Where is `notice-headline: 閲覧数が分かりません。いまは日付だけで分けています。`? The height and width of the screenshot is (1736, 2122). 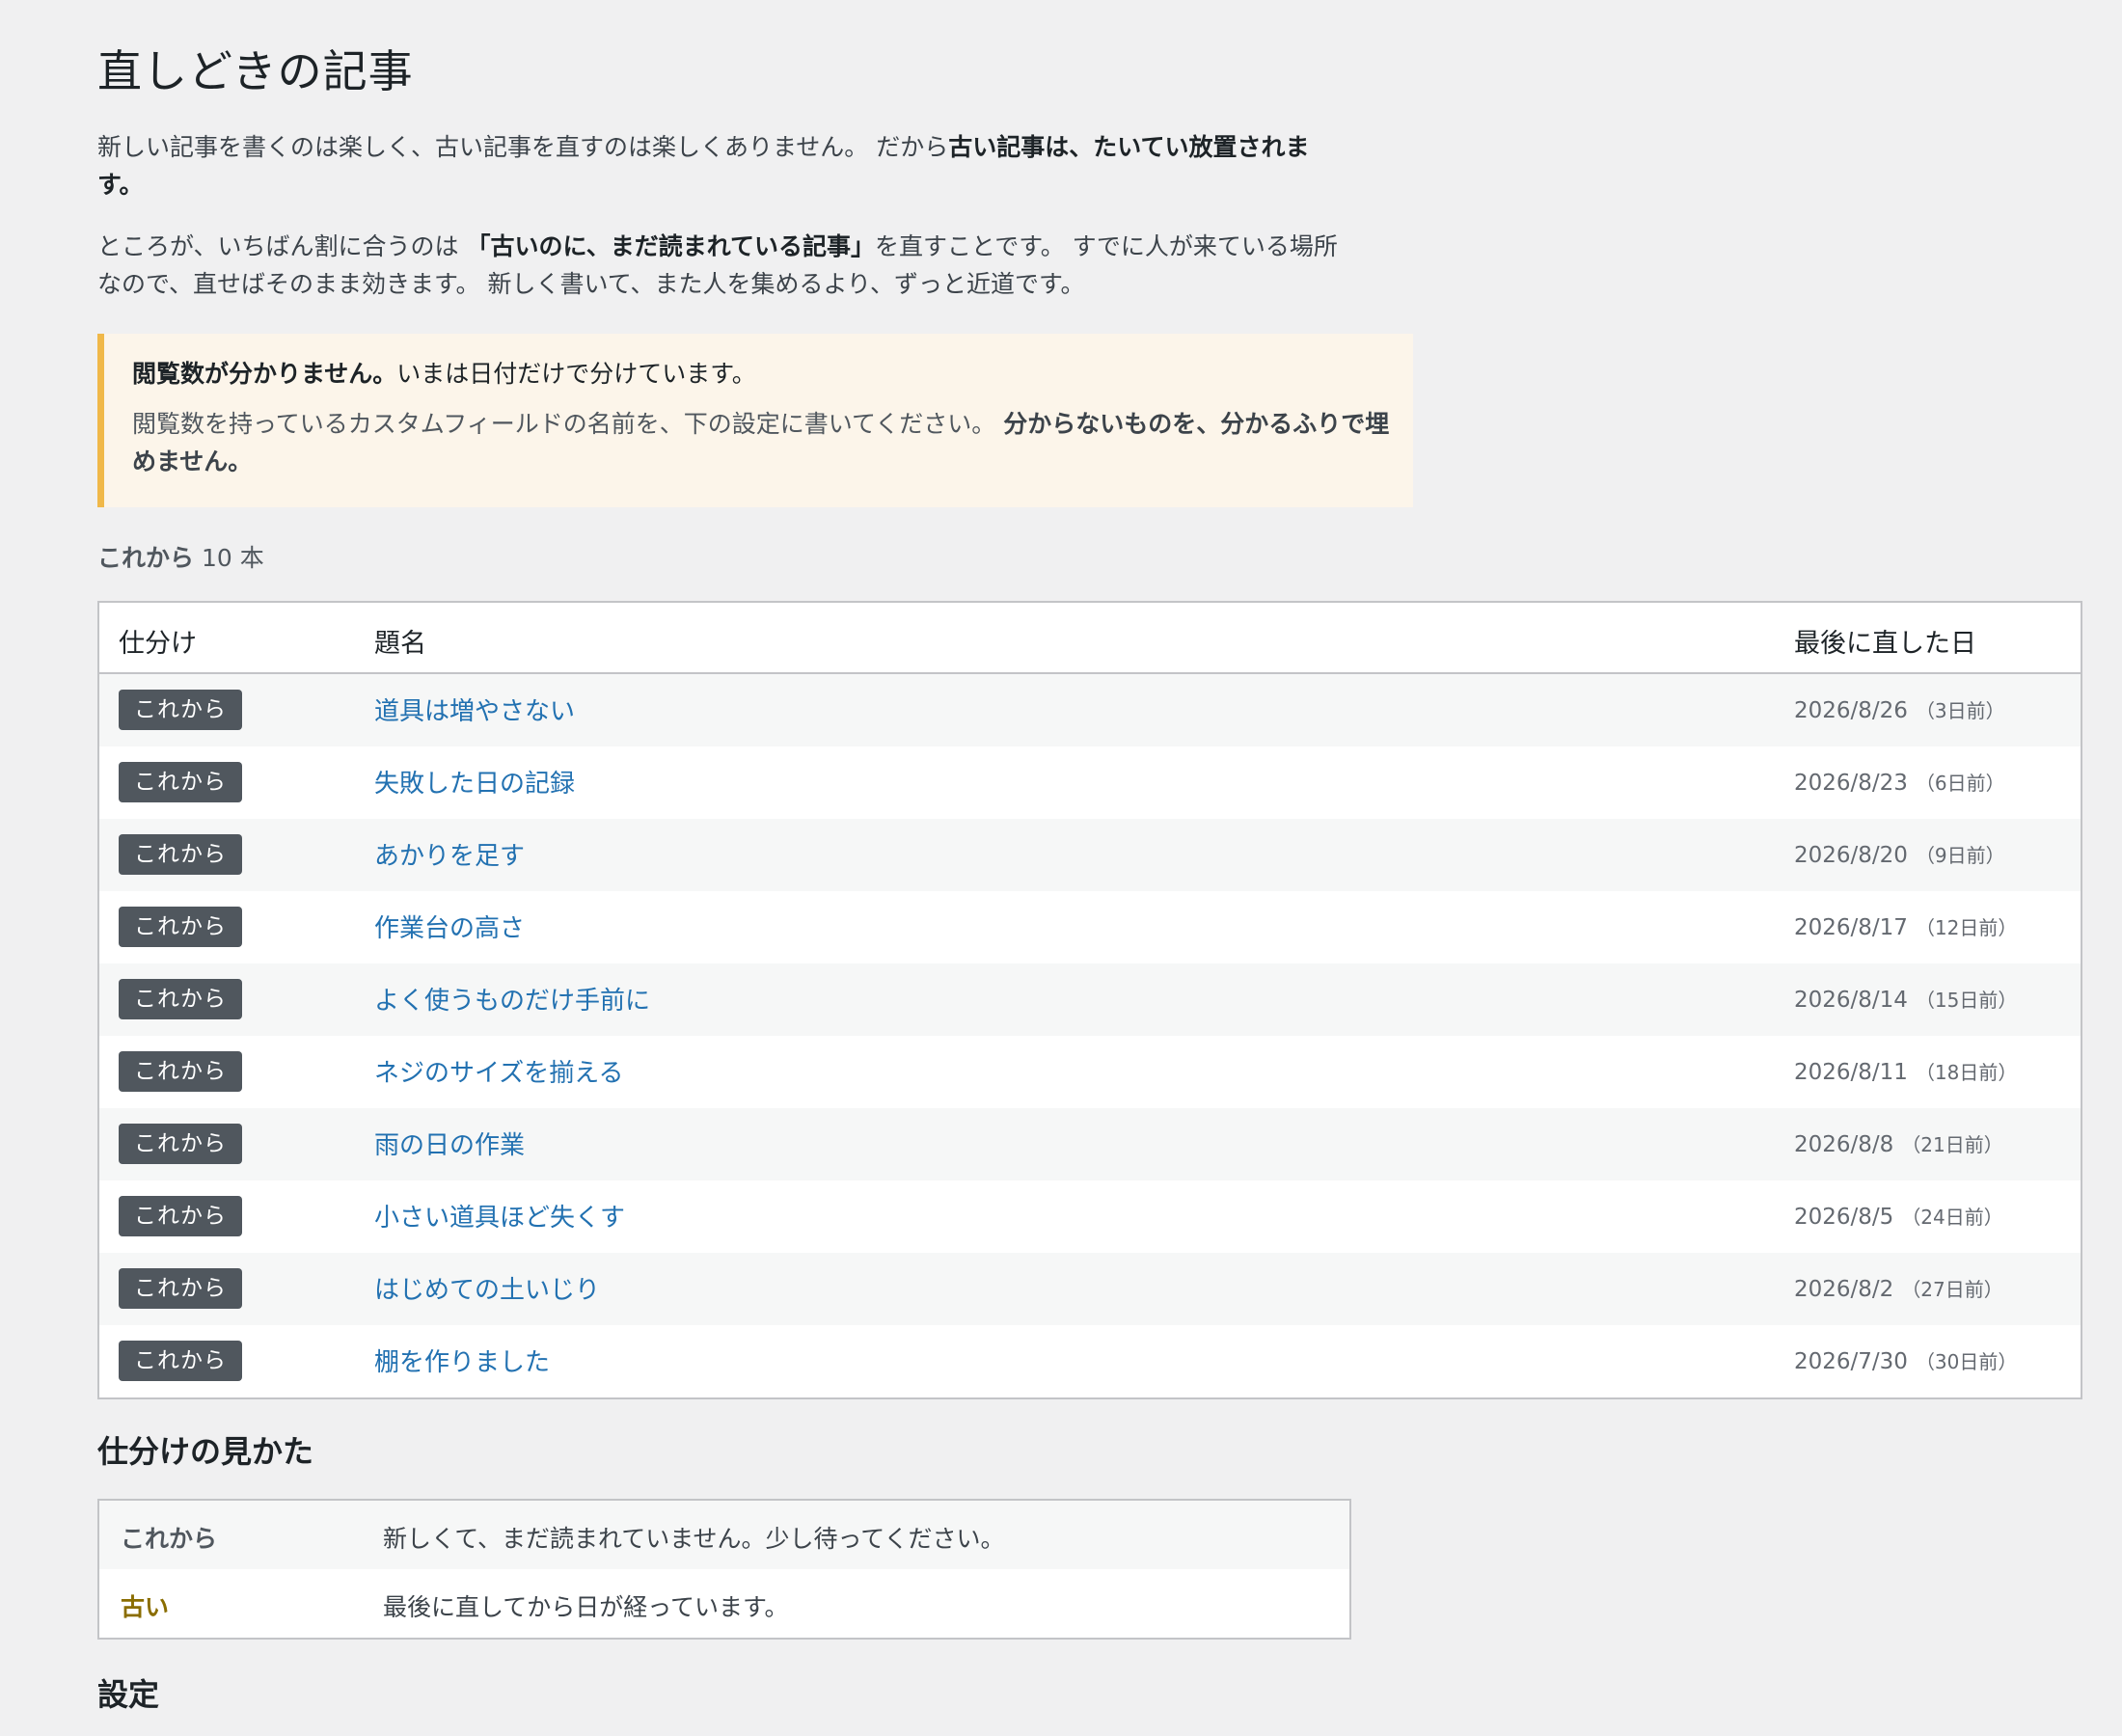 notice-headline: 閲覧数が分かりません。いまは日付だけで分けています。 is located at coordinates (773, 374).